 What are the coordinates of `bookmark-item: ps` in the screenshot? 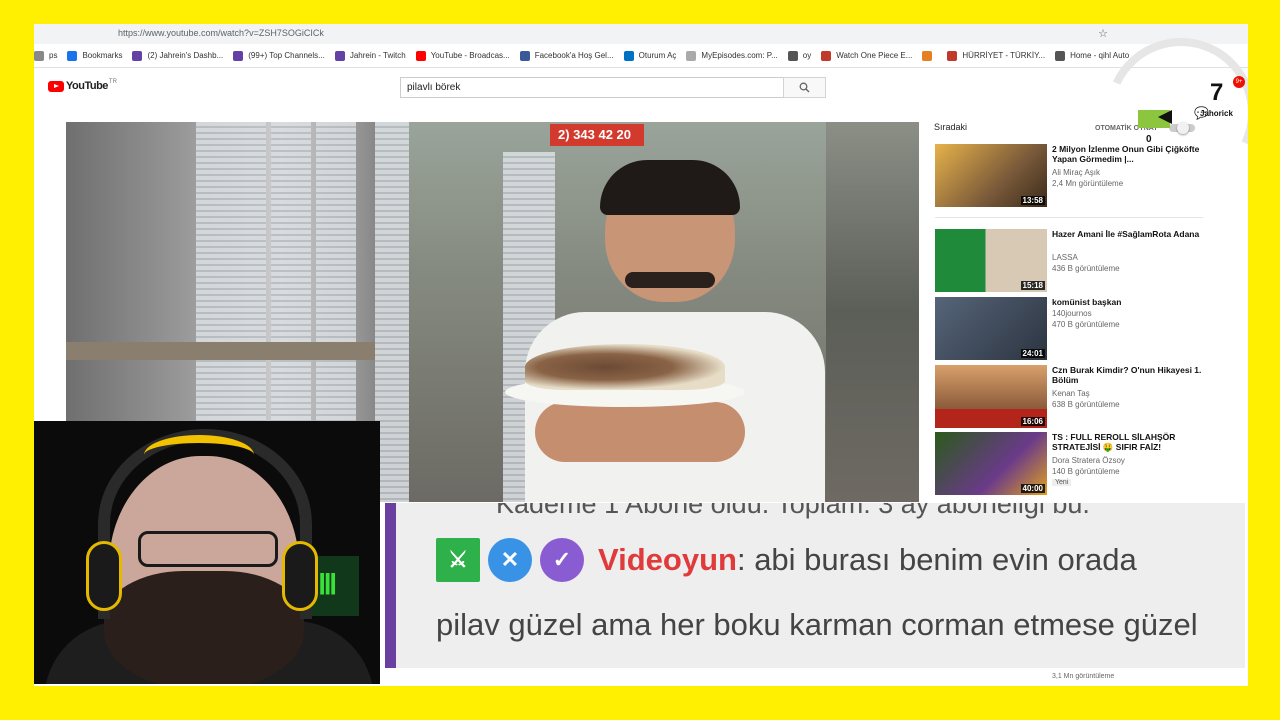 It's located at (46, 55).